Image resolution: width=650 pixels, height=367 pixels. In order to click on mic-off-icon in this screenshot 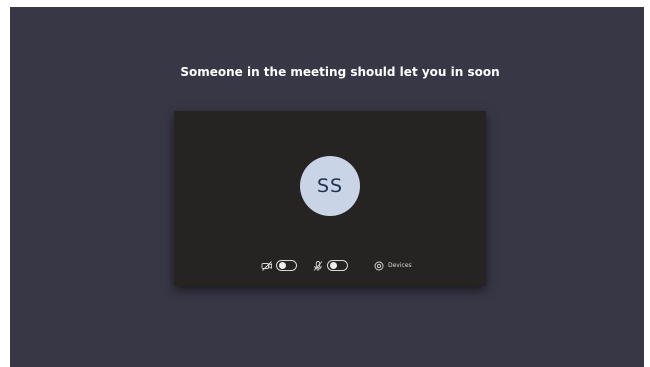, I will do `click(318, 266)`.